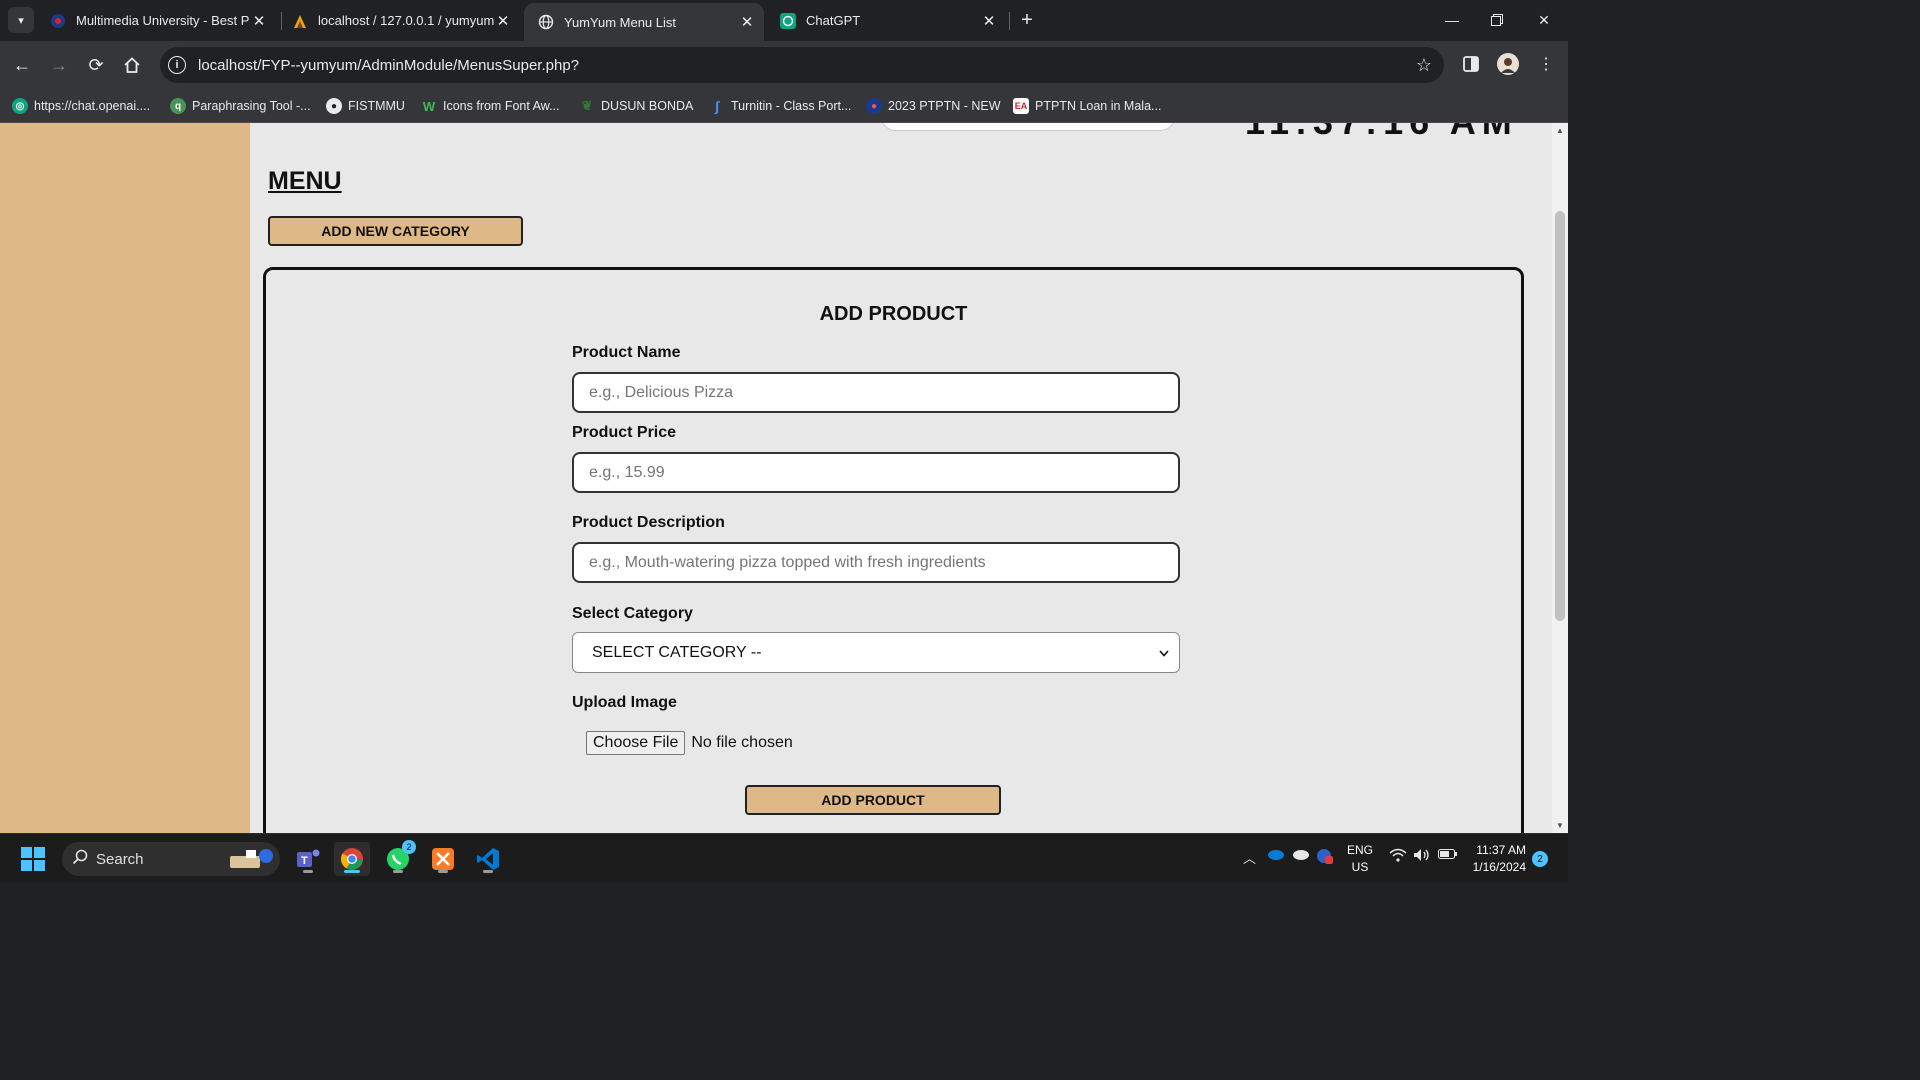  What do you see at coordinates (1560, 130) in the screenshot?
I see `scroll-up-arrow-icon: ▲` at bounding box center [1560, 130].